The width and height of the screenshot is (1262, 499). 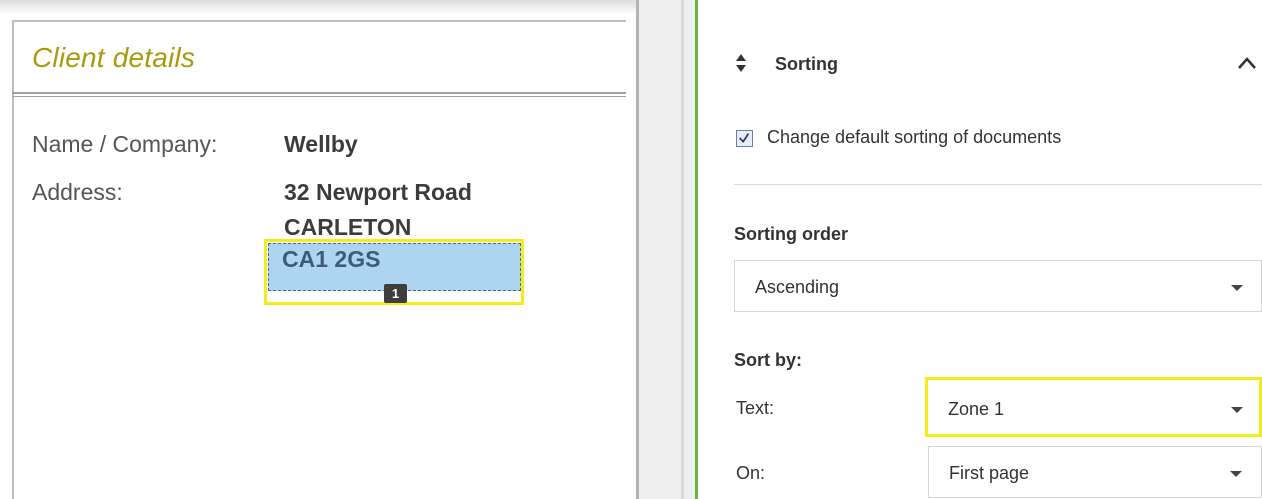 I want to click on sort-icon, so click(x=741, y=63).